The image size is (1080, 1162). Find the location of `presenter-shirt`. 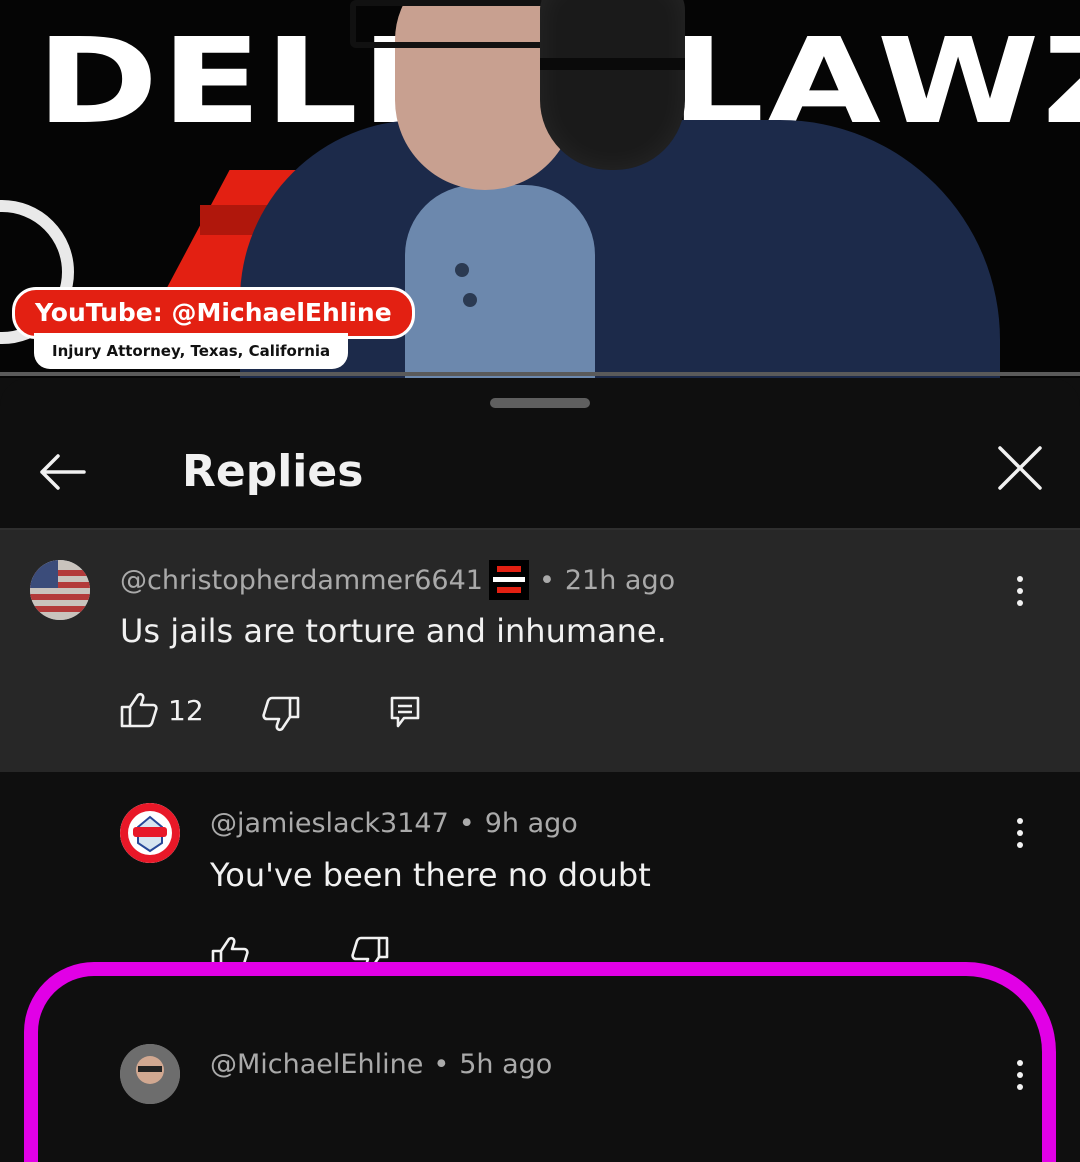

presenter-shirt is located at coordinates (500, 281).